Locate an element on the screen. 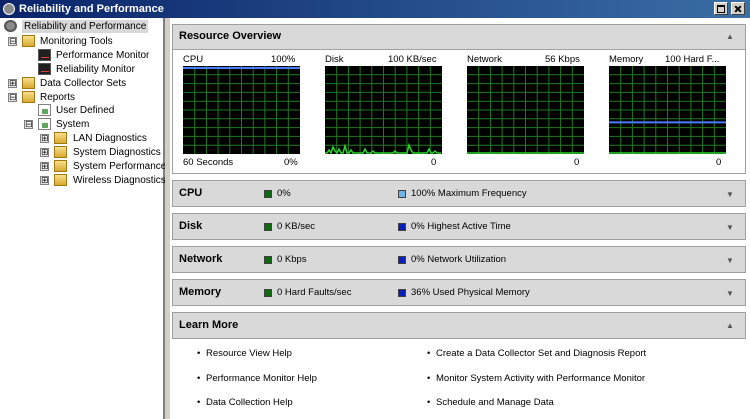 The width and height of the screenshot is (750, 419). disk-graph-name: Disk is located at coordinates (334, 59).